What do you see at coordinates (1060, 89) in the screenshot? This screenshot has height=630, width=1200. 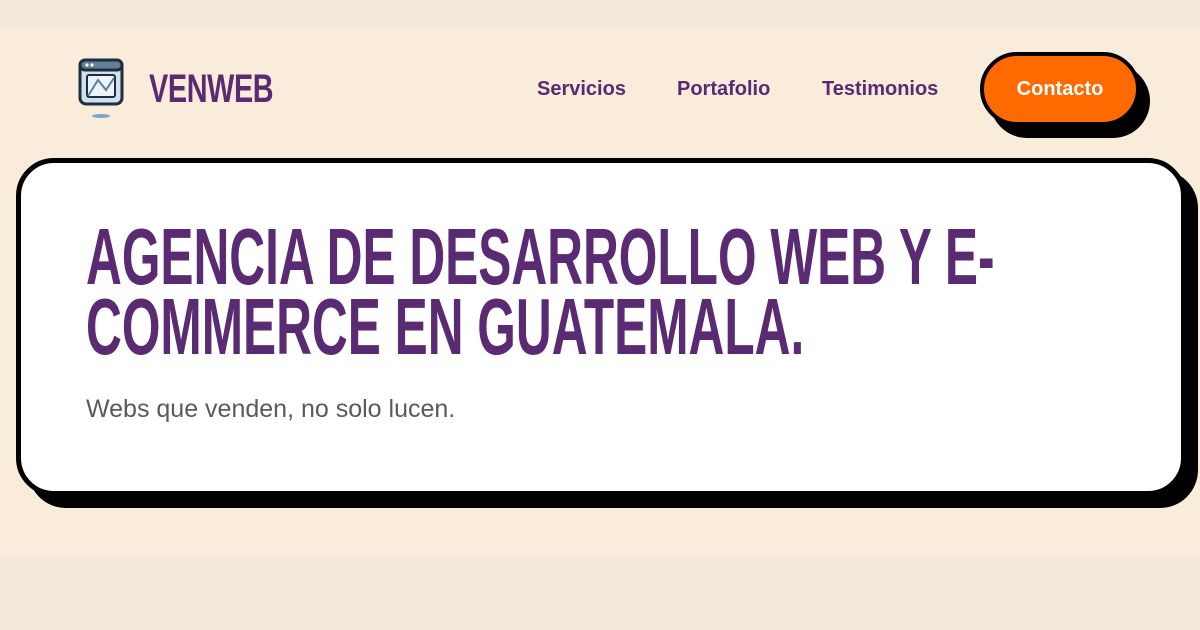 I see `contact-button: Contacto` at bounding box center [1060, 89].